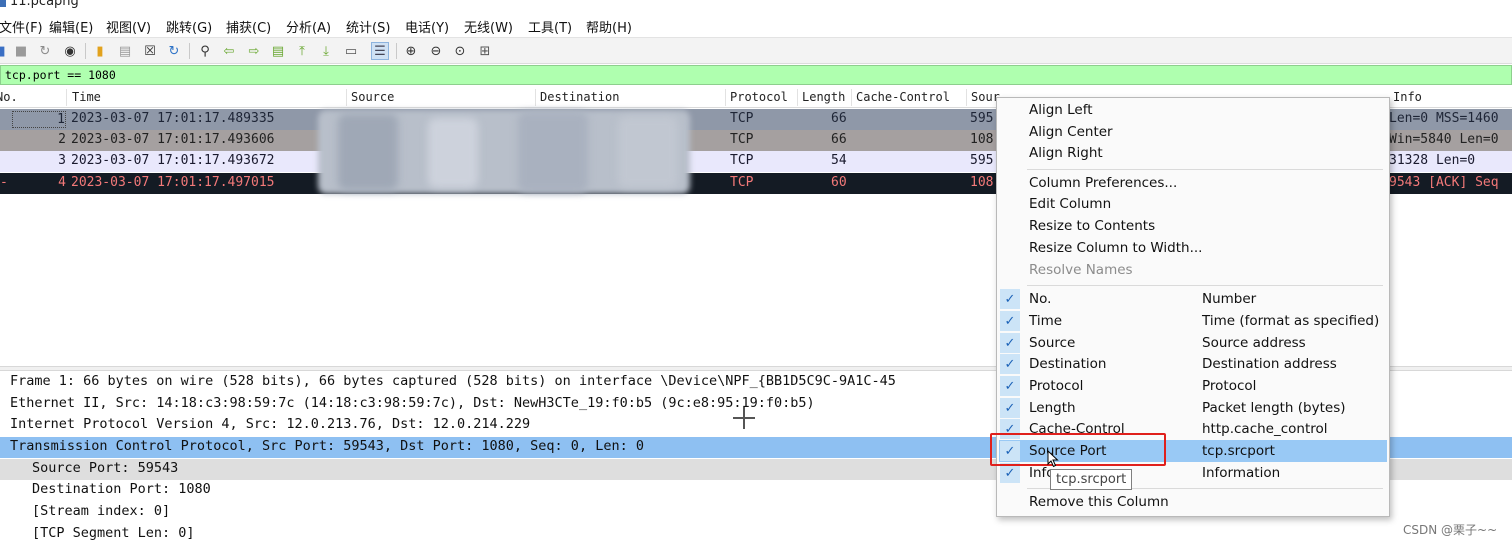  What do you see at coordinates (70, 51) in the screenshot?
I see `capture-options-icon: ◉` at bounding box center [70, 51].